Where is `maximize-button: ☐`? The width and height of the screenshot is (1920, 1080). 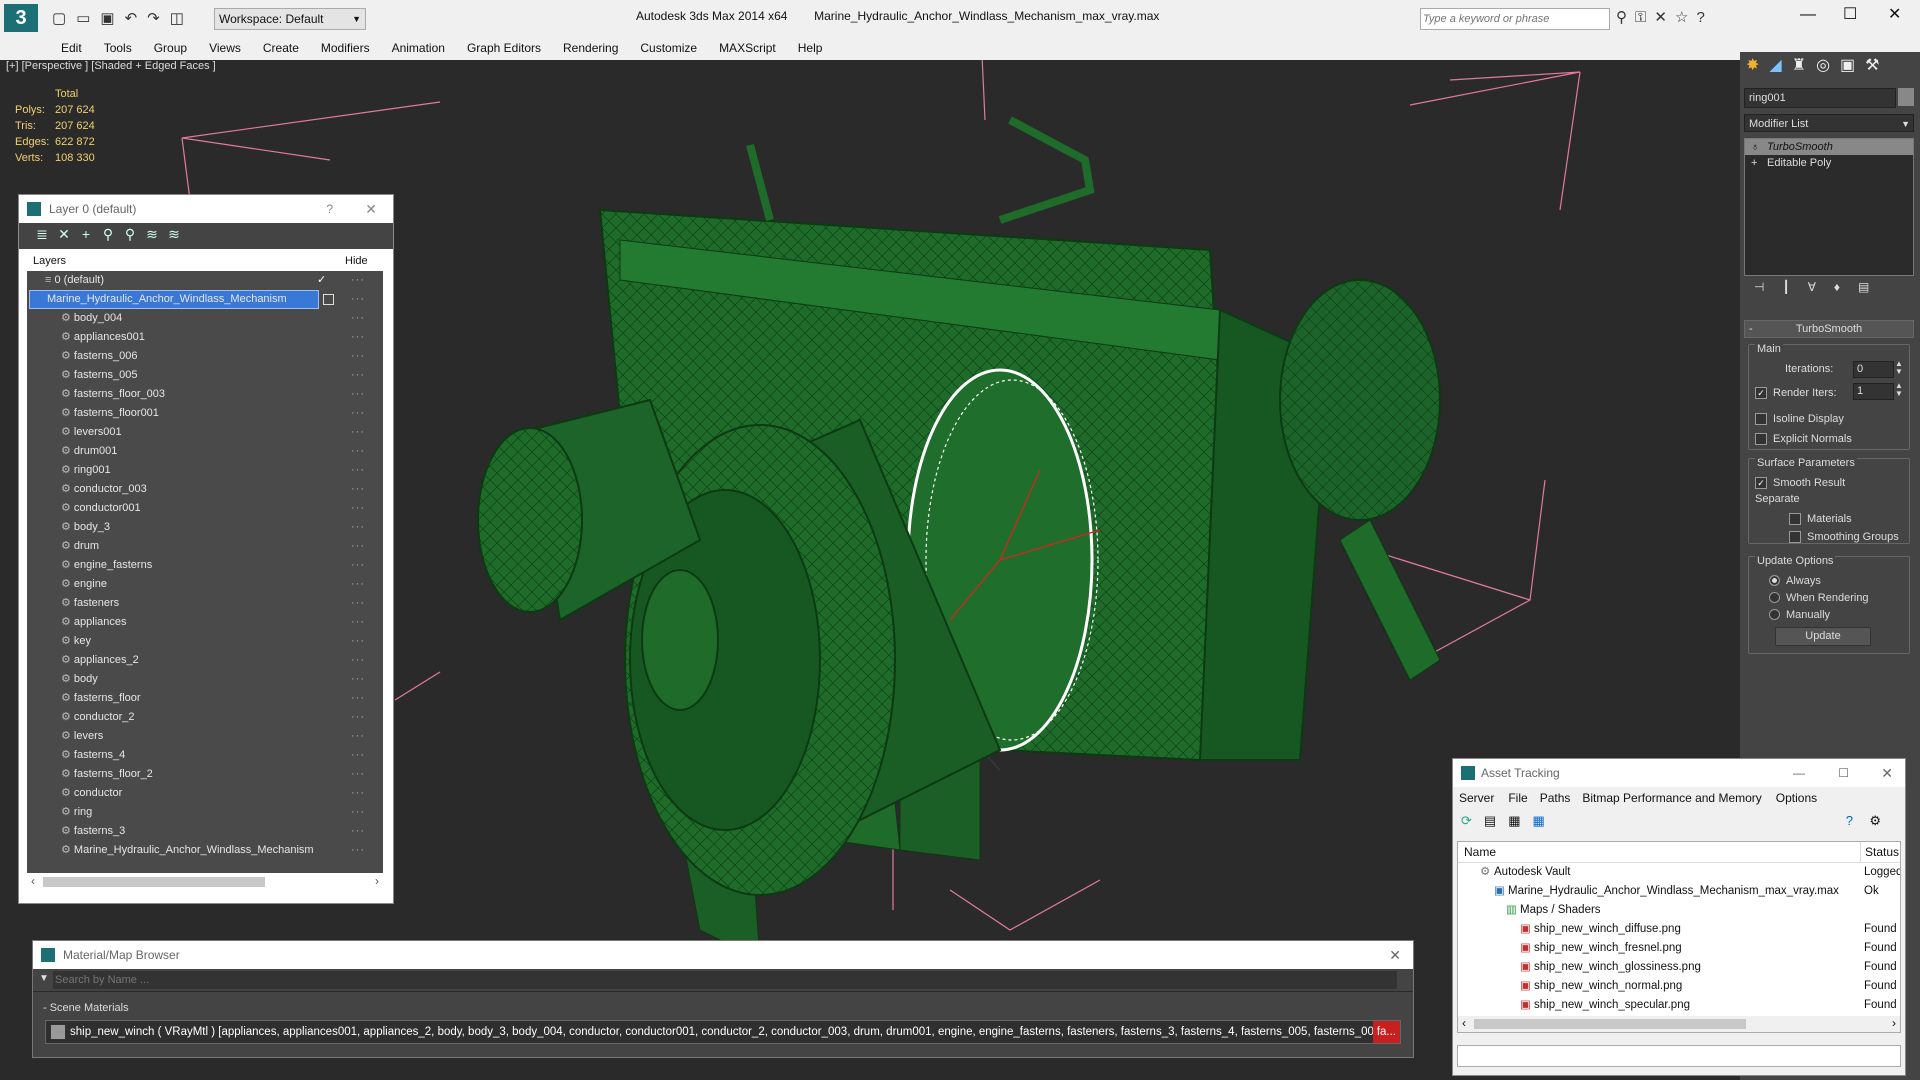 maximize-button: ☐ is located at coordinates (1850, 14).